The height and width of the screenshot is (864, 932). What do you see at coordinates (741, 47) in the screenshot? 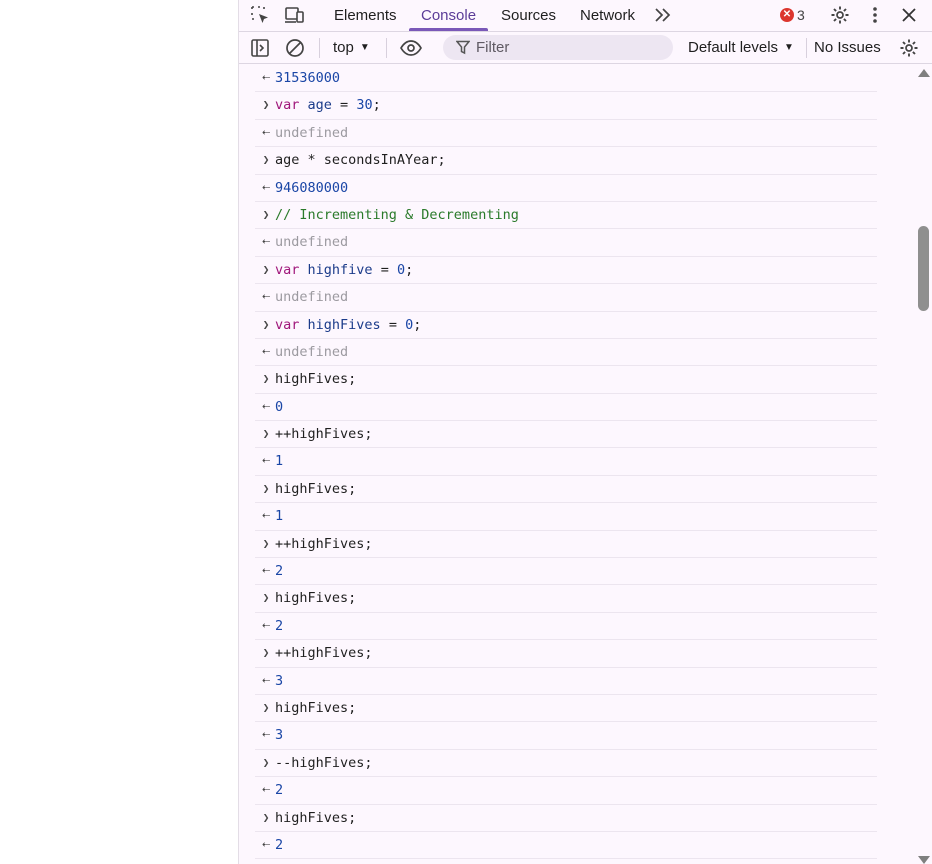
I see `log-levels-dropdown: Default levels ▼` at bounding box center [741, 47].